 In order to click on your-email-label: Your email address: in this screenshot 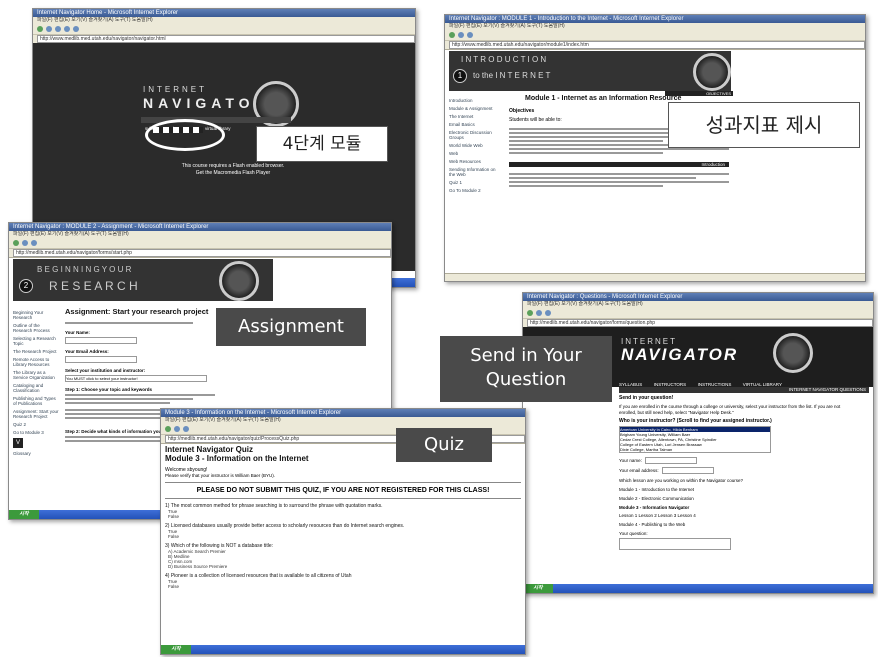, I will do `click(639, 470)`.